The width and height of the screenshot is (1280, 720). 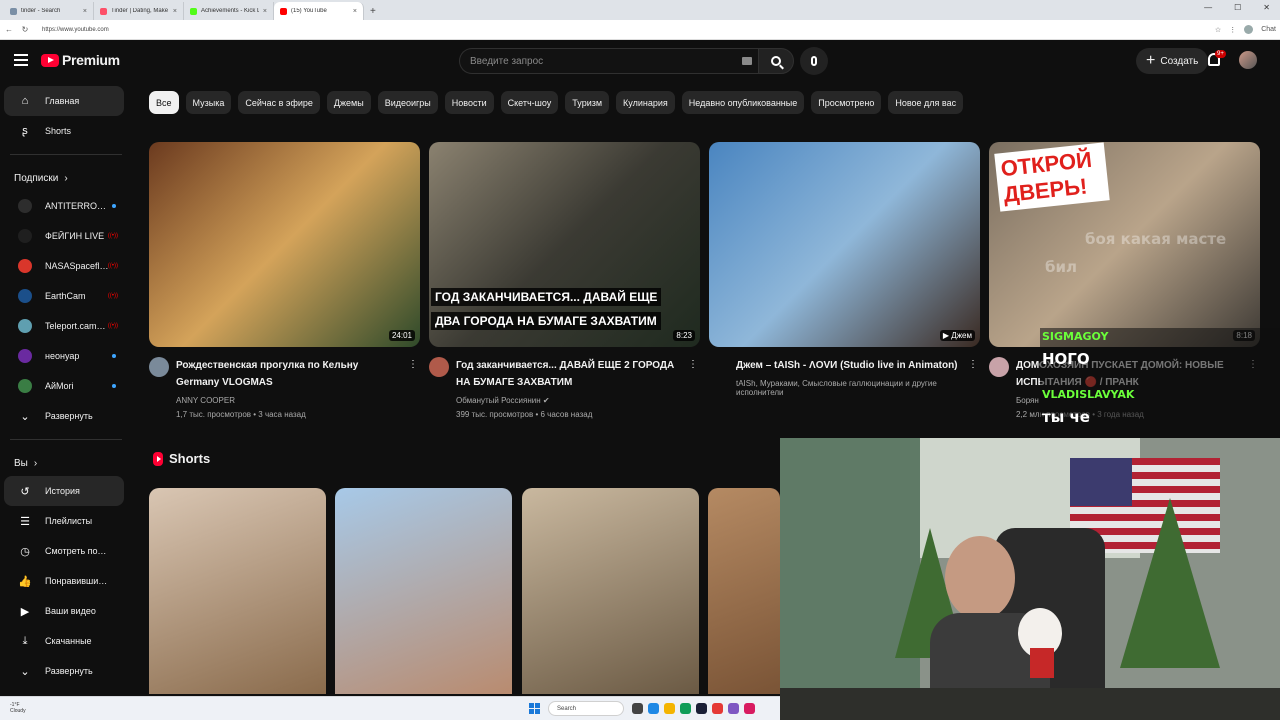 I want to click on create-button: + Создать, so click(x=1172, y=61).